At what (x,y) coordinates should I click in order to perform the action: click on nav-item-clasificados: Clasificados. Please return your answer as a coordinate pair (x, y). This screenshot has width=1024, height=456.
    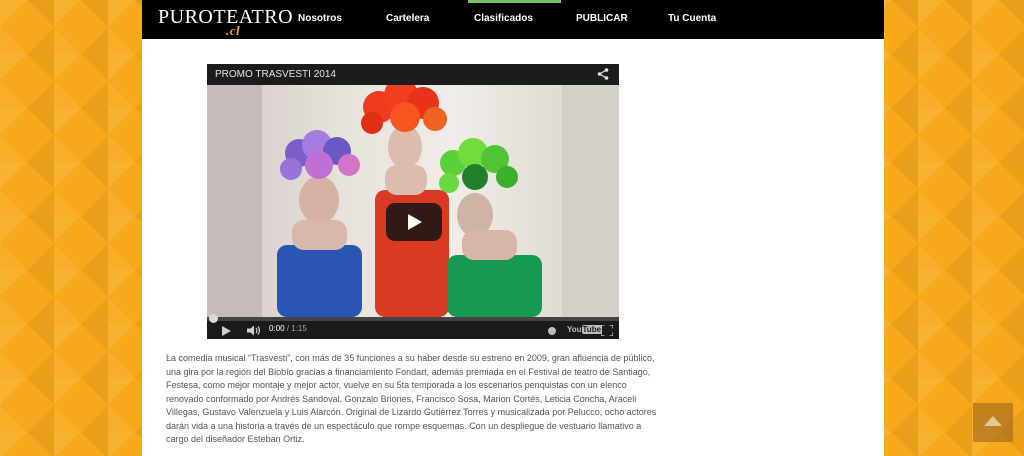
    Looking at the image, I should click on (514, 19).